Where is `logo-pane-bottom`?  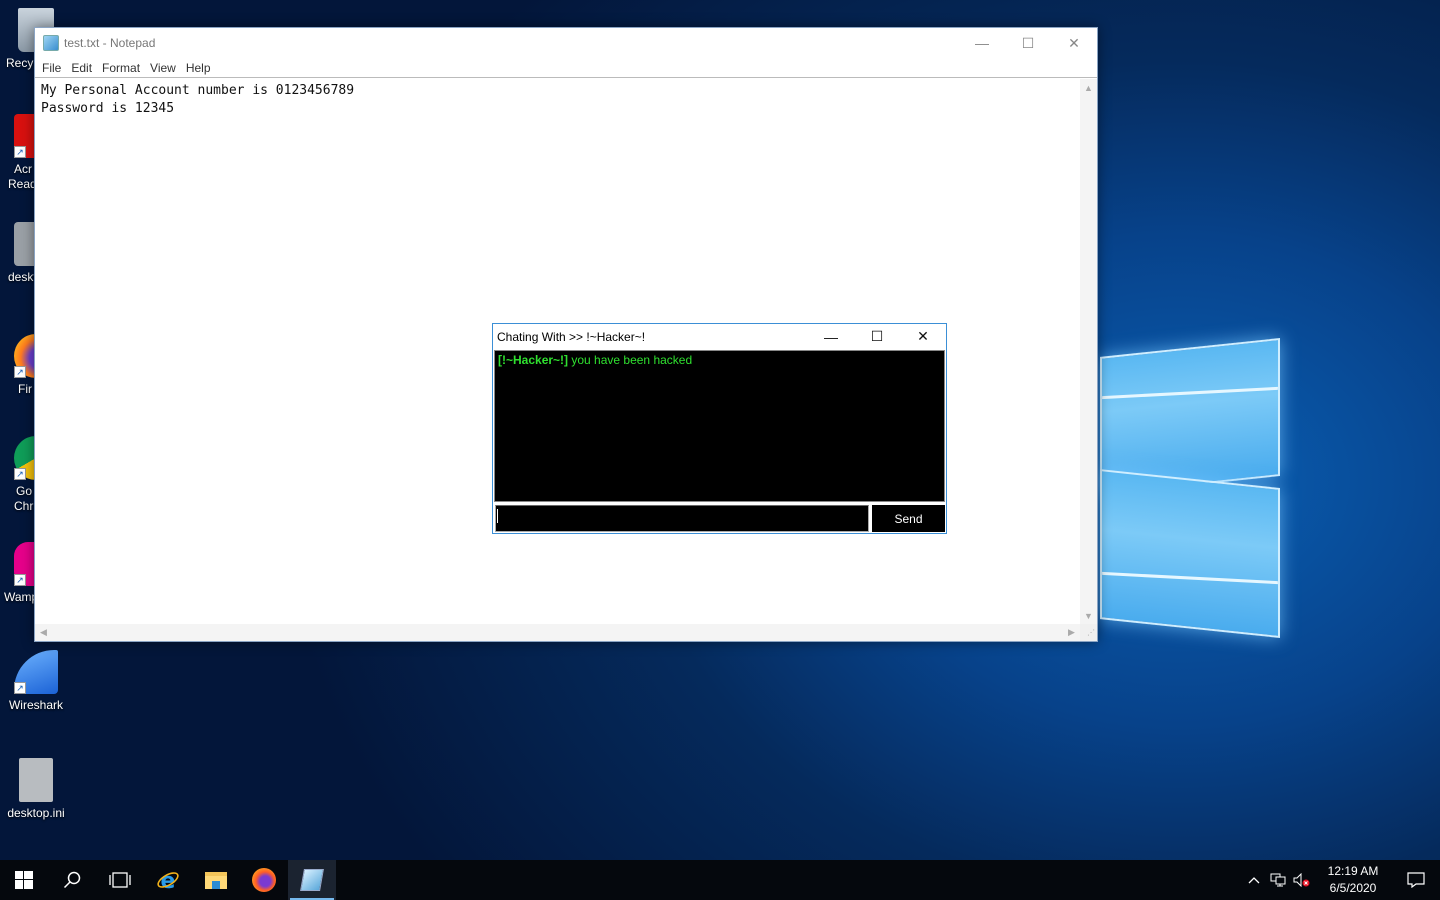
logo-pane-bottom is located at coordinates (1190, 553).